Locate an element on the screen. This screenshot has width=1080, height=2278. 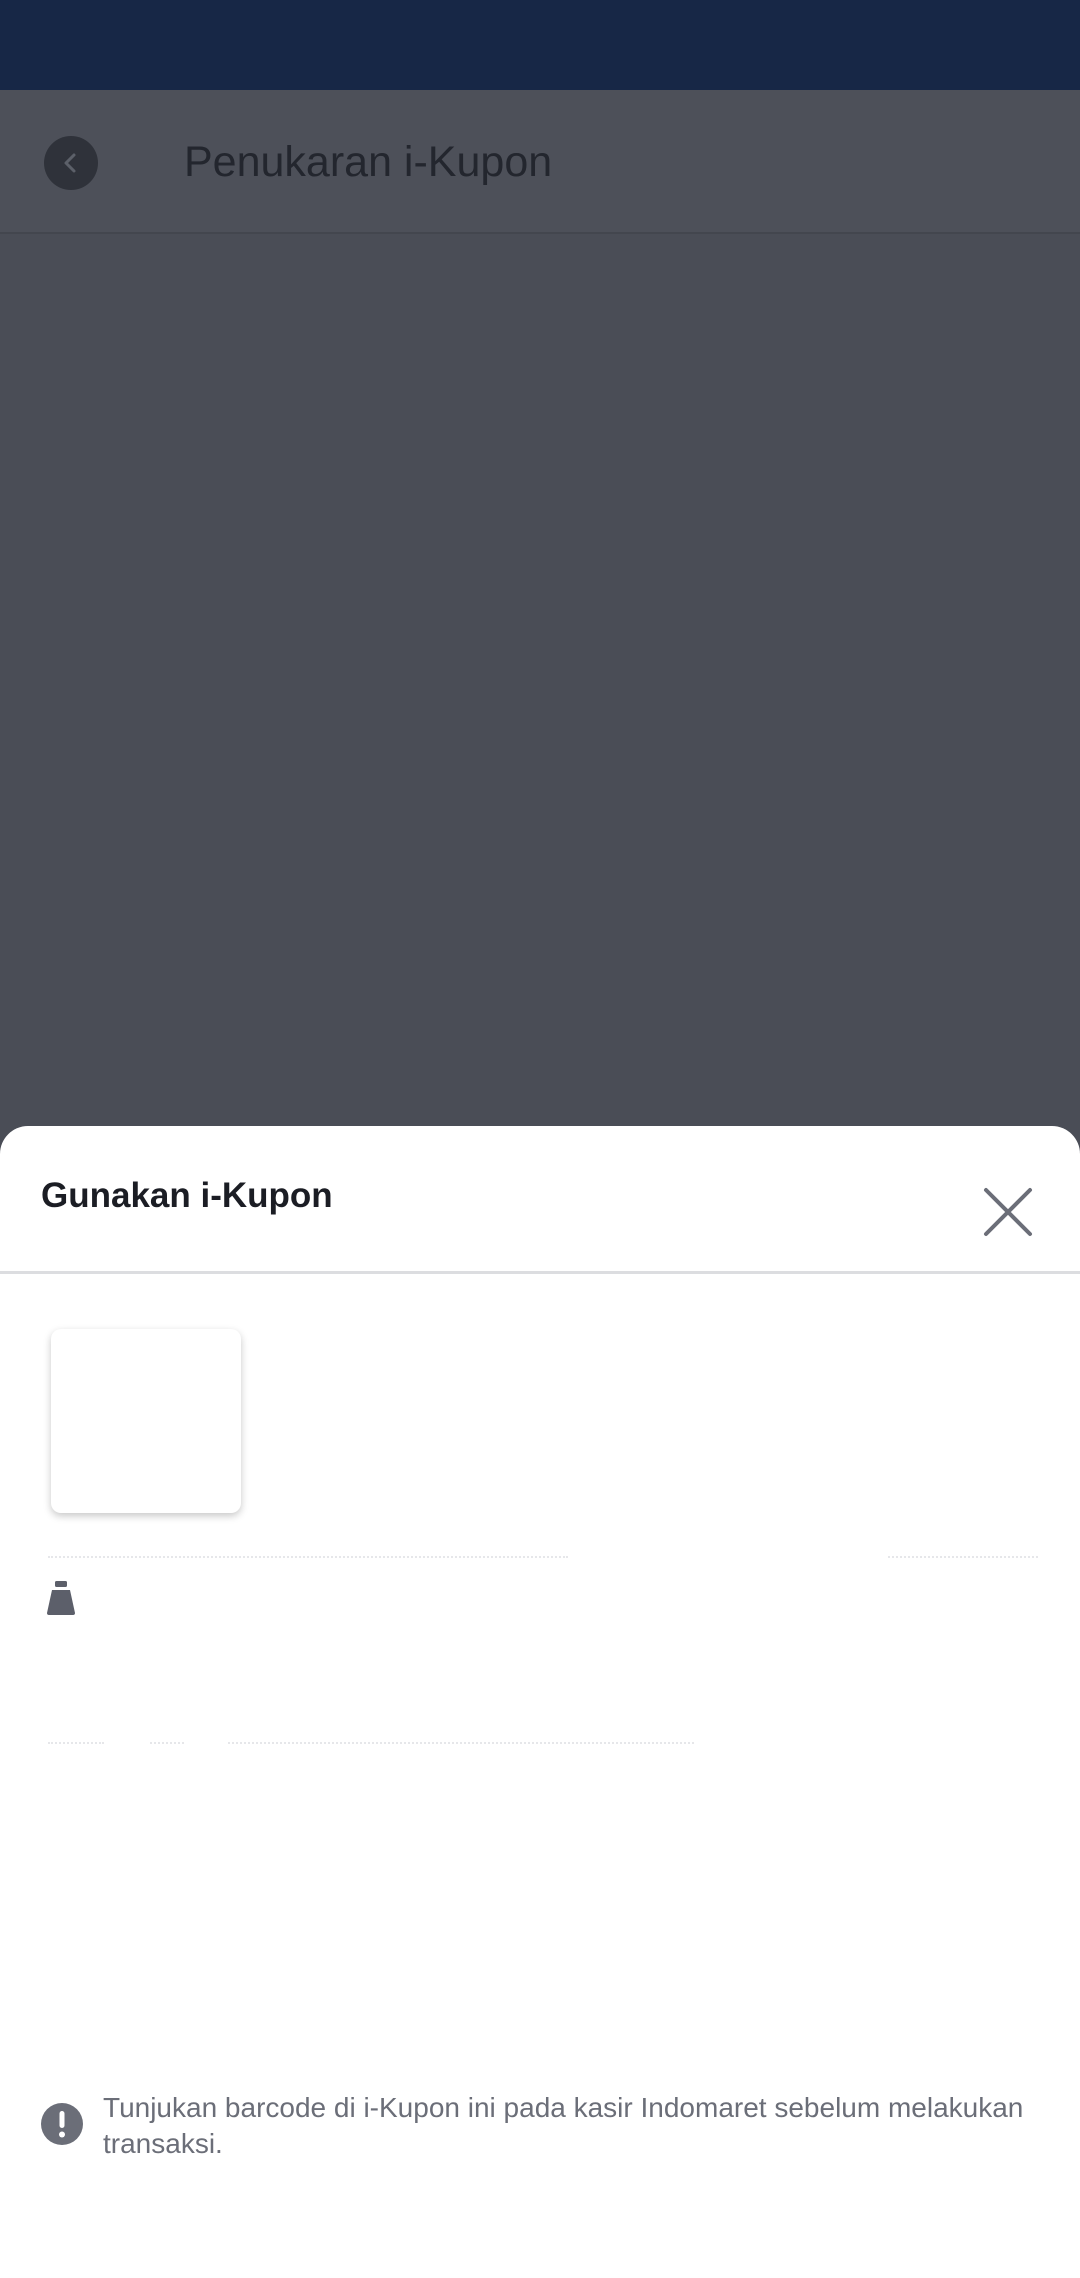
close-icon is located at coordinates (1008, 1212).